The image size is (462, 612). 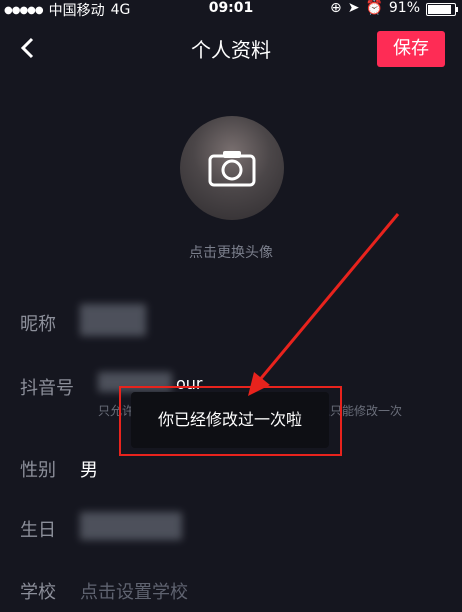 I want to click on alarm-icon: ⏰, so click(x=374, y=8).